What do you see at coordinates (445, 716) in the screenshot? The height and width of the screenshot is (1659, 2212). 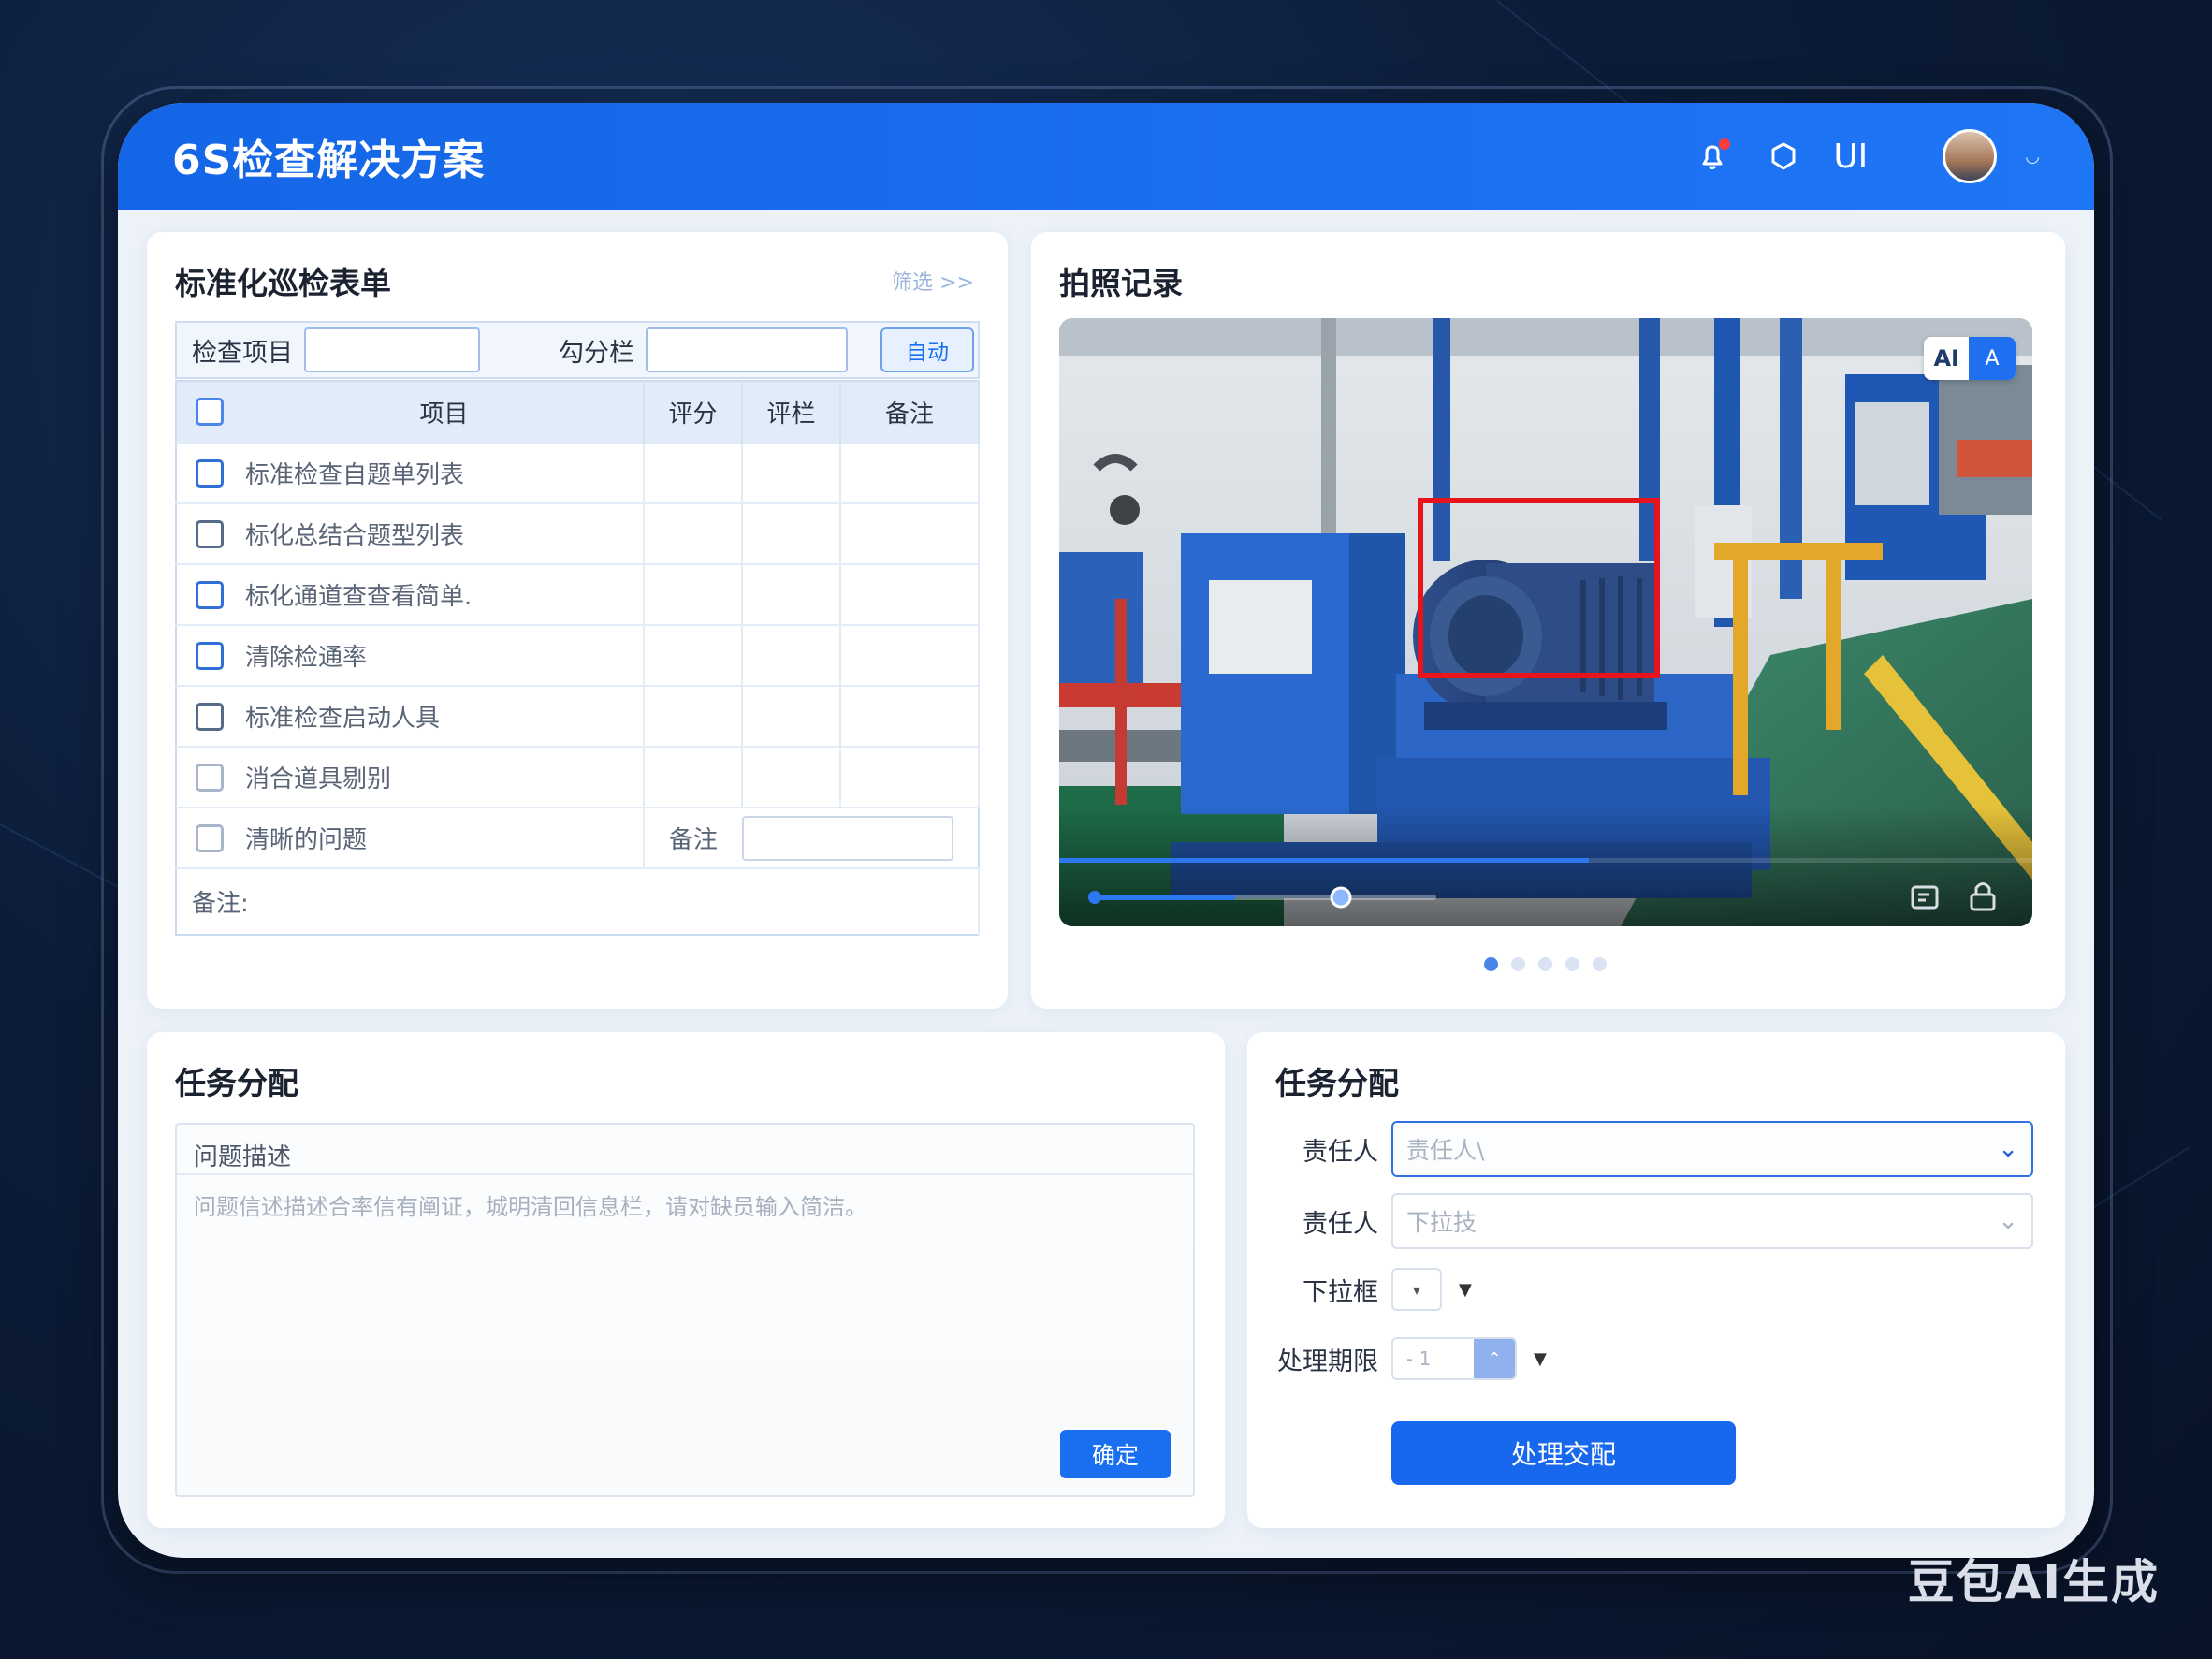 I see `row-item-label: 标准检查启动人具` at bounding box center [445, 716].